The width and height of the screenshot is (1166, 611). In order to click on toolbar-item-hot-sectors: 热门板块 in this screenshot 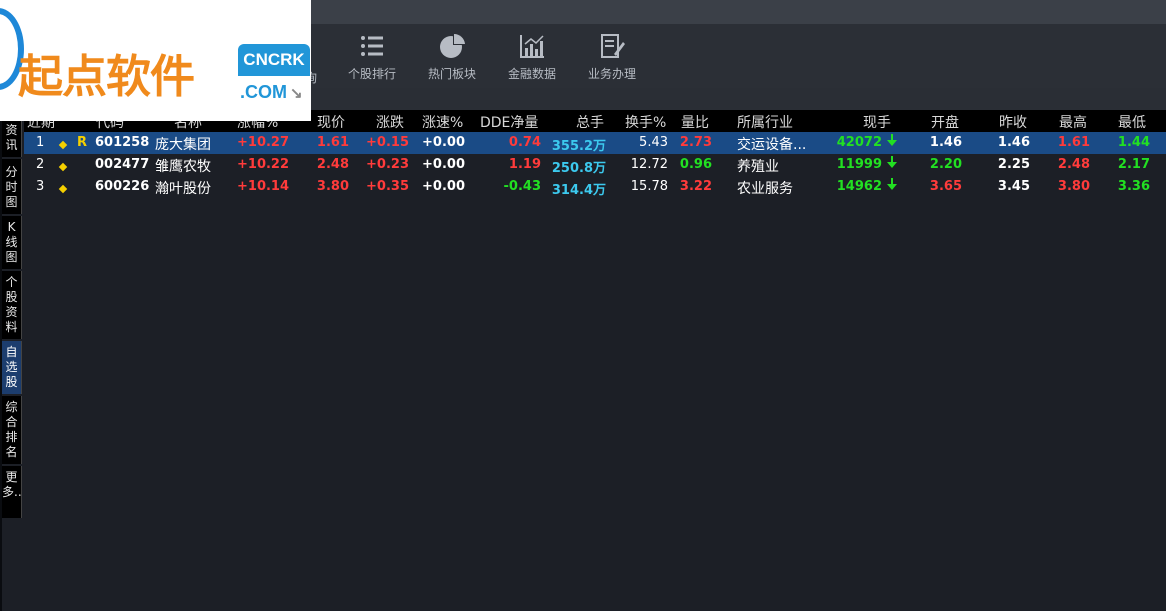, I will do `click(452, 57)`.